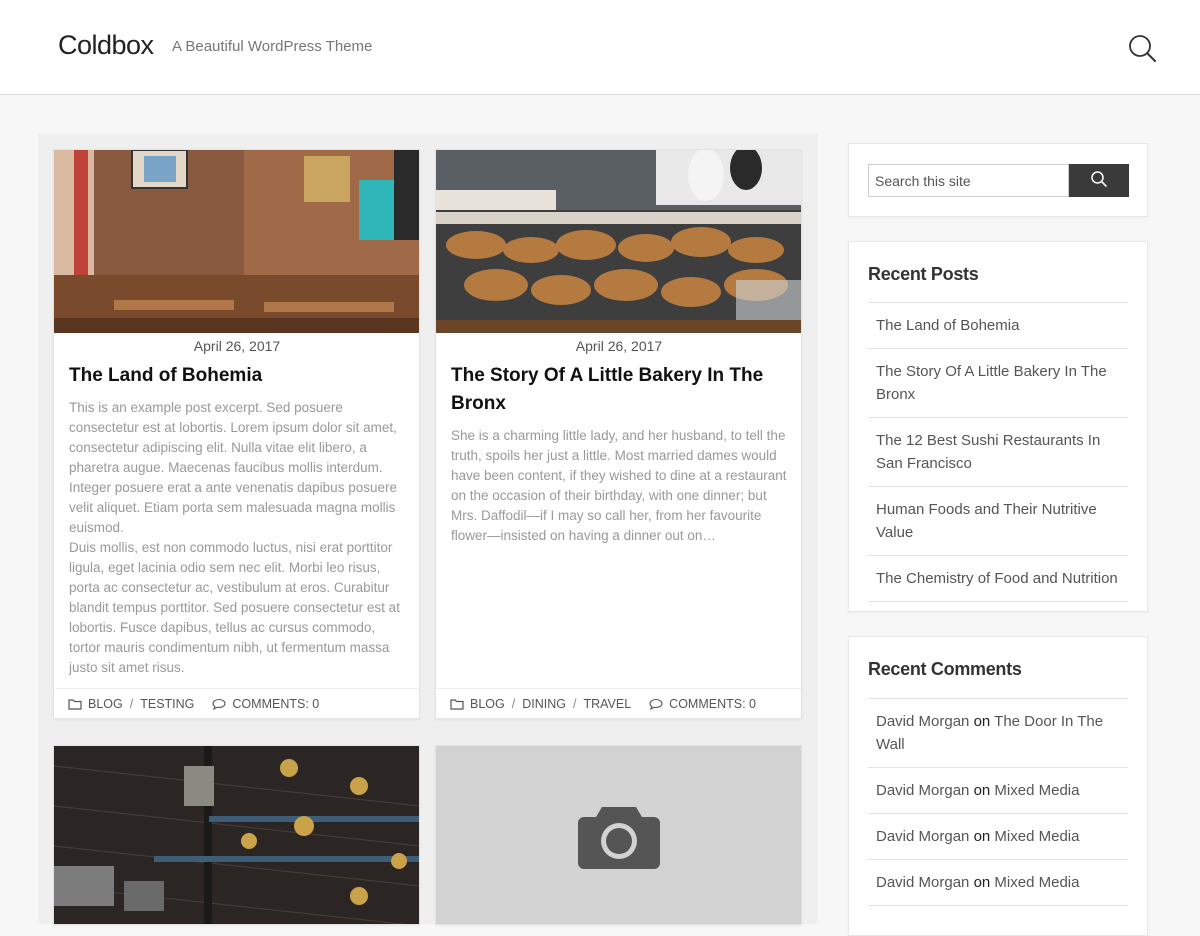  I want to click on post-meta: BLOG / TESTING COMMENTS: 0, so click(236, 703).